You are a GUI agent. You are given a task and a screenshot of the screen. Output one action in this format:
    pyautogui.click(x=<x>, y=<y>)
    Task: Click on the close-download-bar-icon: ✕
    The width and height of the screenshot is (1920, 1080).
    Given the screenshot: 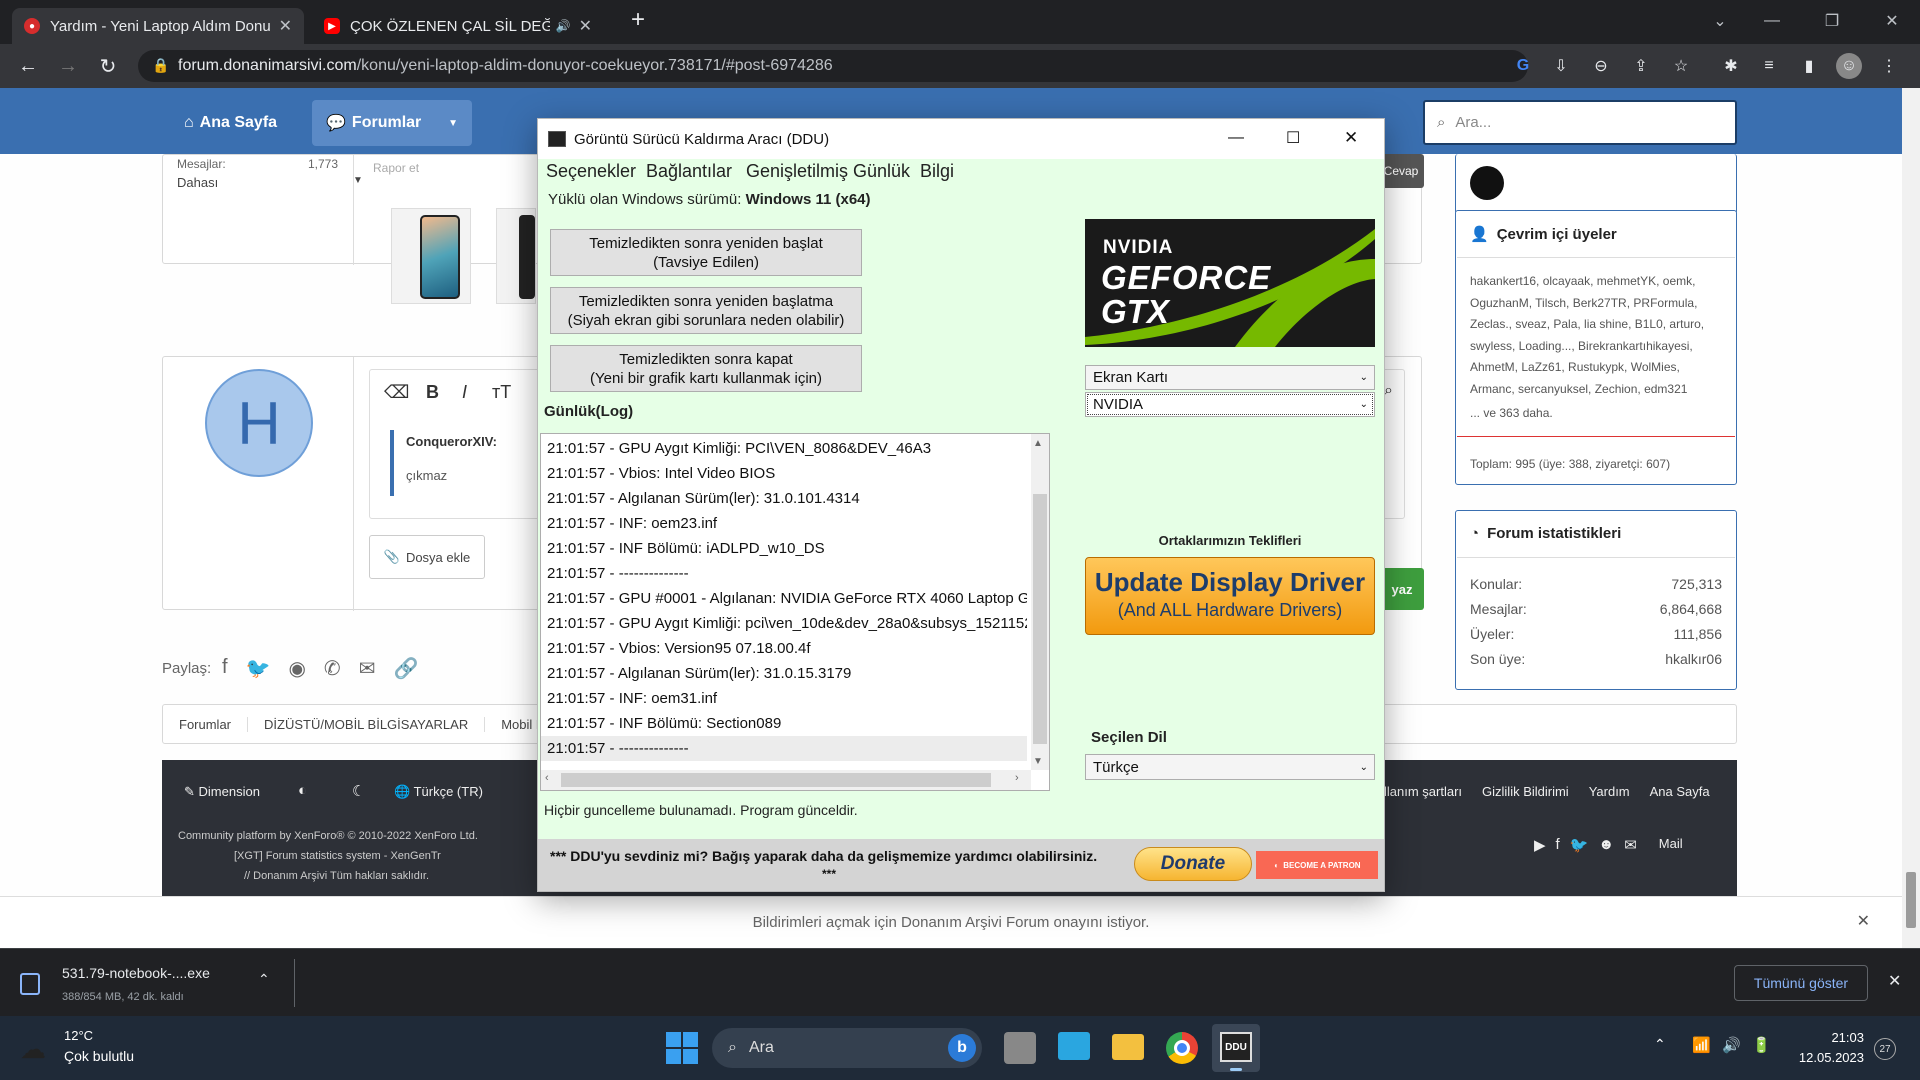 What is the action you would take?
    pyautogui.click(x=1894, y=981)
    